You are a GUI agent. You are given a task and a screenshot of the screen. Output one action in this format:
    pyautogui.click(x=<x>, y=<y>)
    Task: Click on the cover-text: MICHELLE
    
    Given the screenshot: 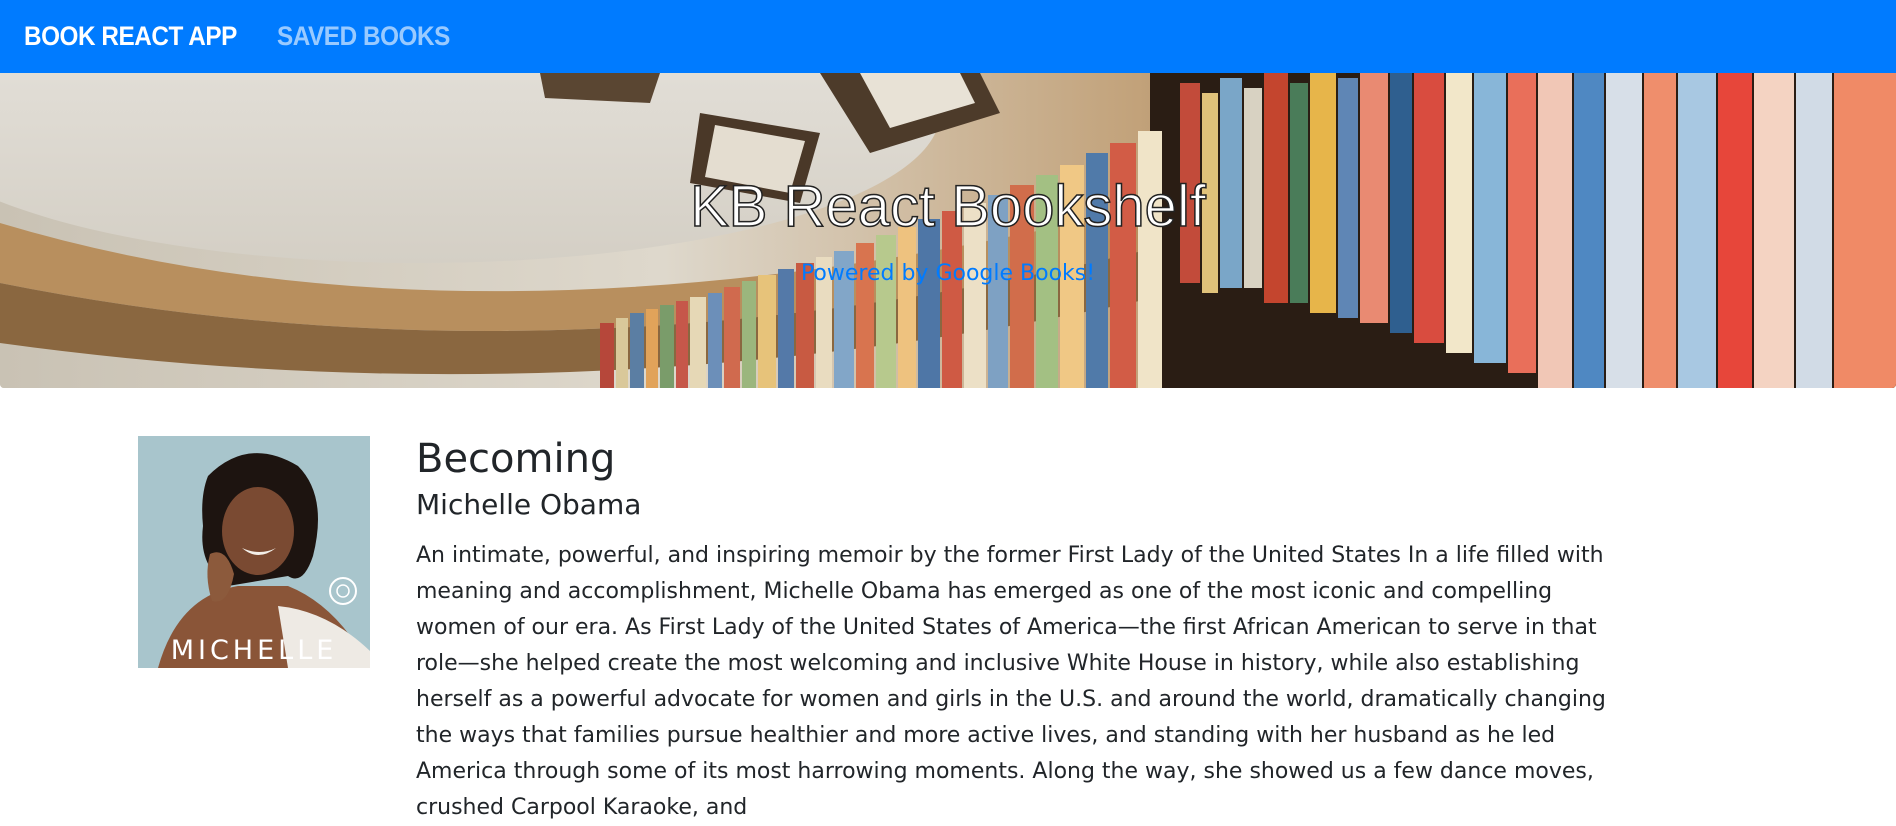 What is the action you would take?
    pyautogui.click(x=254, y=650)
    